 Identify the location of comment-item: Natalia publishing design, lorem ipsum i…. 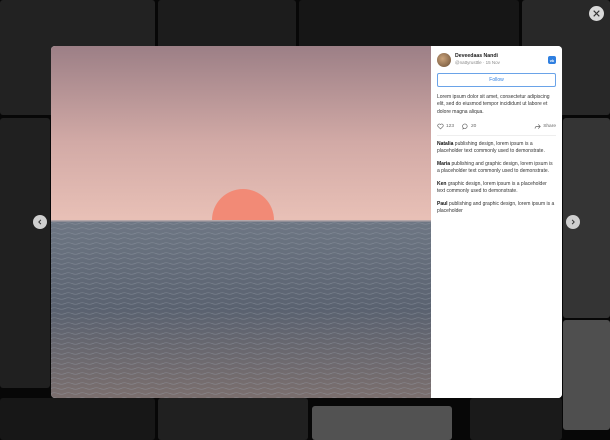
(496, 148).